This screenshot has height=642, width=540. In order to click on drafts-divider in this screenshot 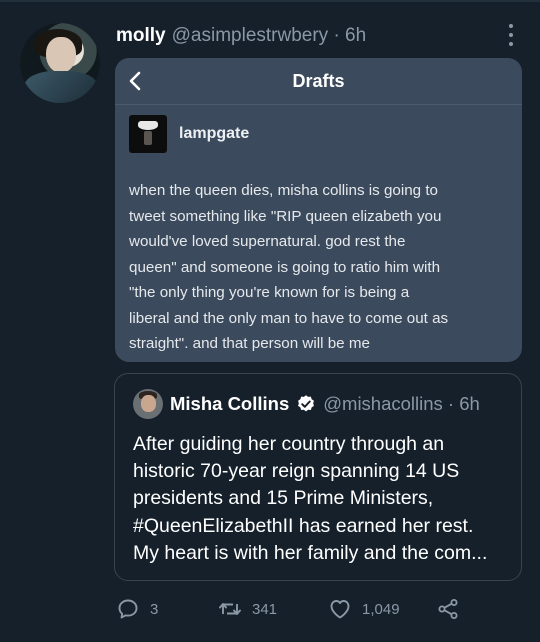, I will do `click(318, 104)`.